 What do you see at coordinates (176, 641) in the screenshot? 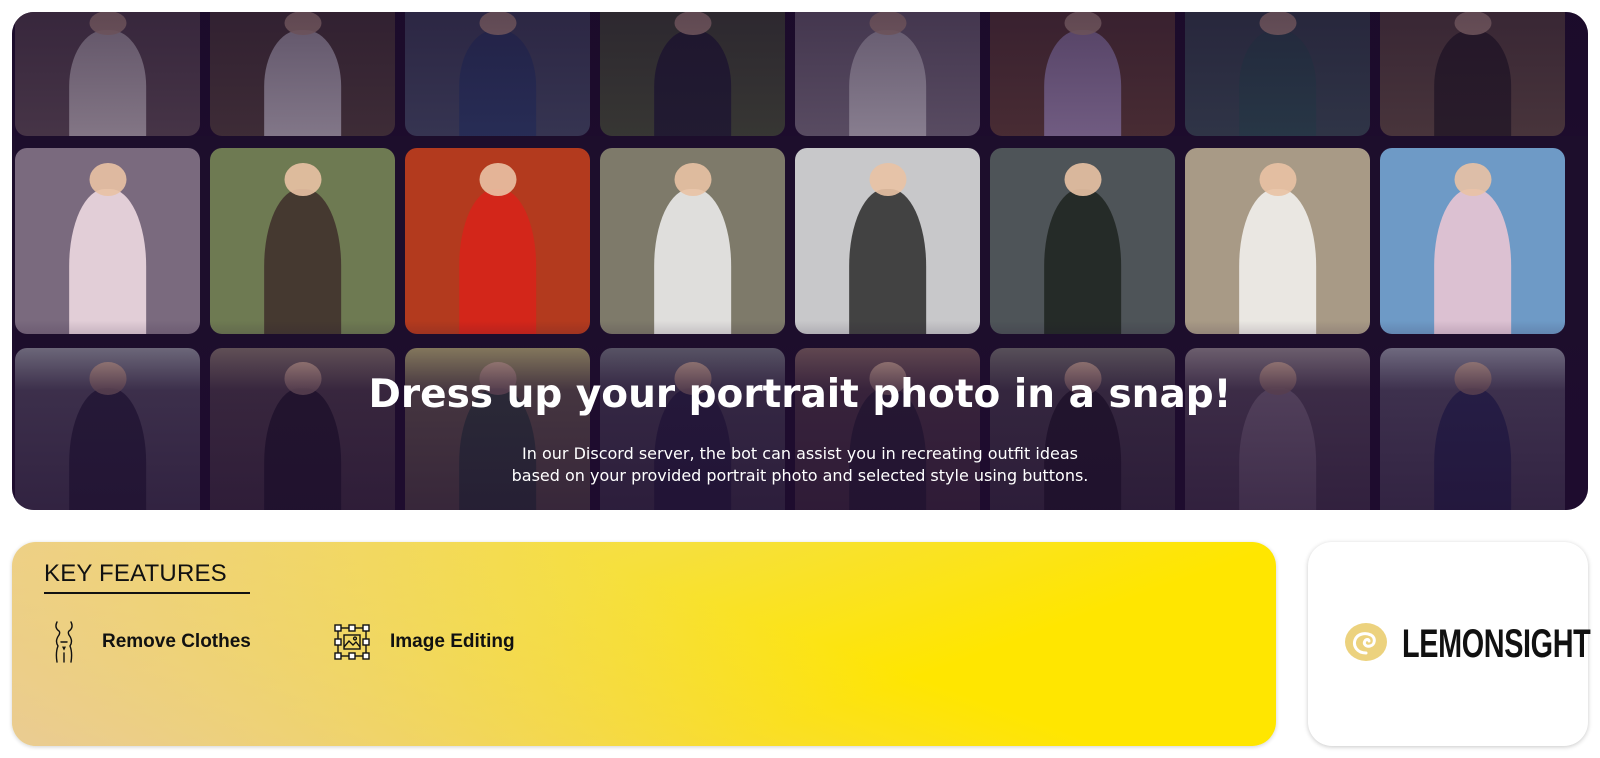
I see `feature-label: Remove Clothes` at bounding box center [176, 641].